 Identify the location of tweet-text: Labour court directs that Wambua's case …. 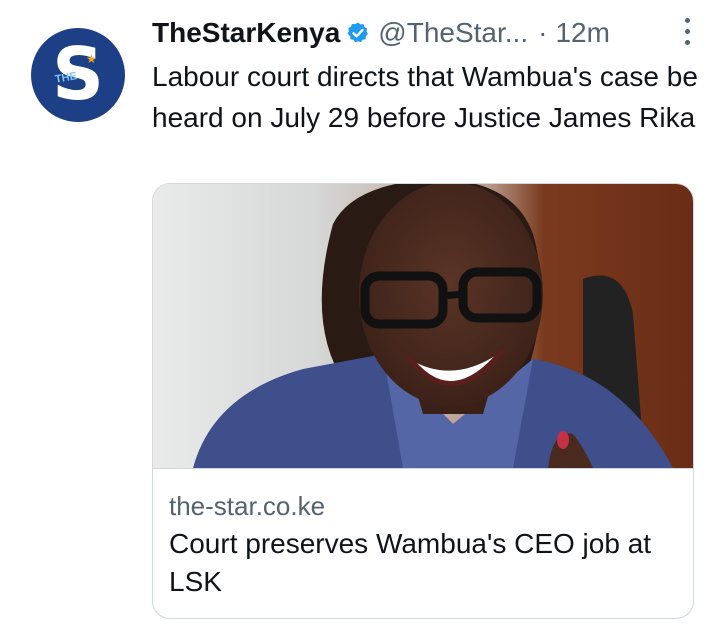
(425, 97).